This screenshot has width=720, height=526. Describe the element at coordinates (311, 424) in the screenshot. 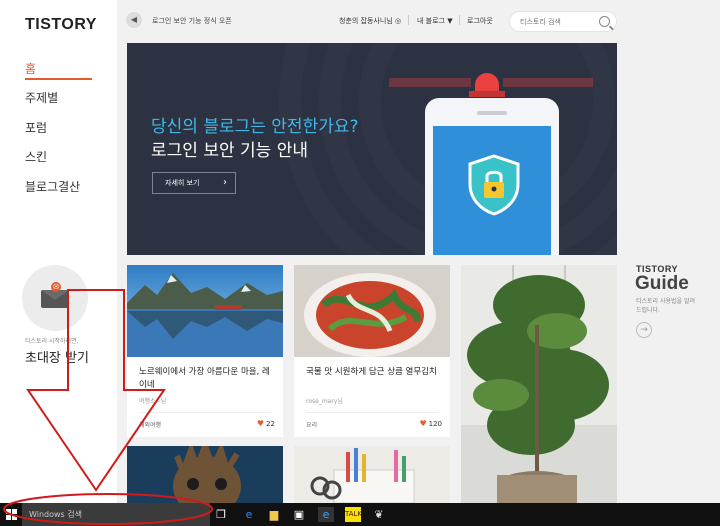

I see `post-card-category: 요리` at that location.